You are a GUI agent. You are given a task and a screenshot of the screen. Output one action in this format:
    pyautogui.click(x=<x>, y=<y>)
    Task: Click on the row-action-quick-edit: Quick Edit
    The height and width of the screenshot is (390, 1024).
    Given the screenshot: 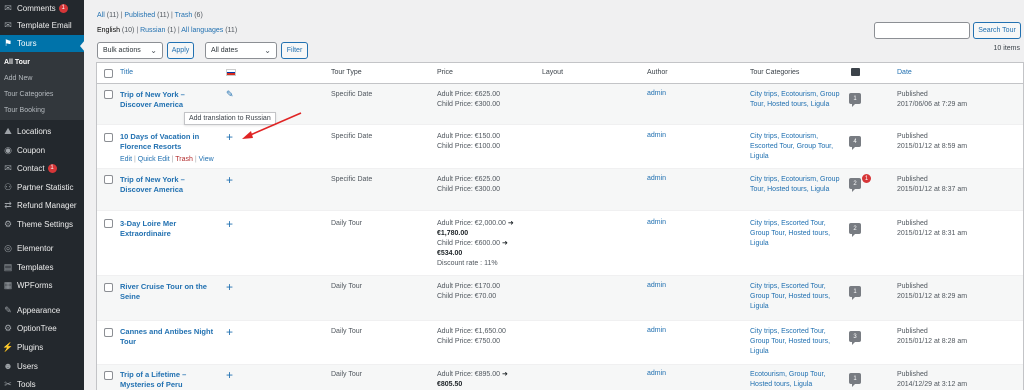 What is the action you would take?
    pyautogui.click(x=154, y=159)
    